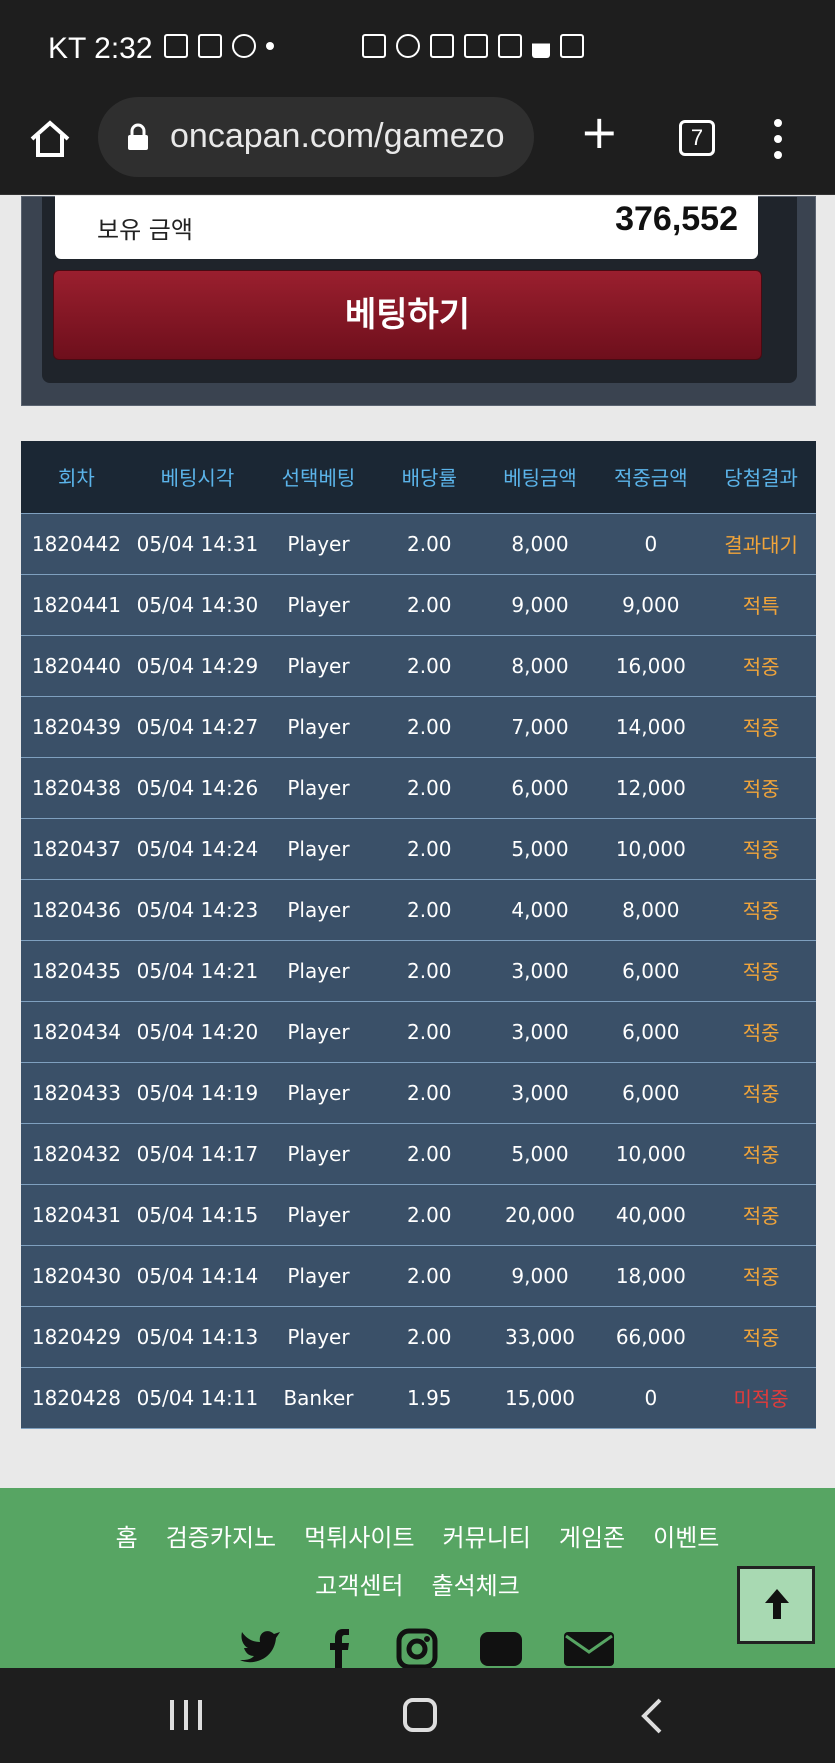 The height and width of the screenshot is (1763, 835). I want to click on header-round: 회차, so click(76, 478).